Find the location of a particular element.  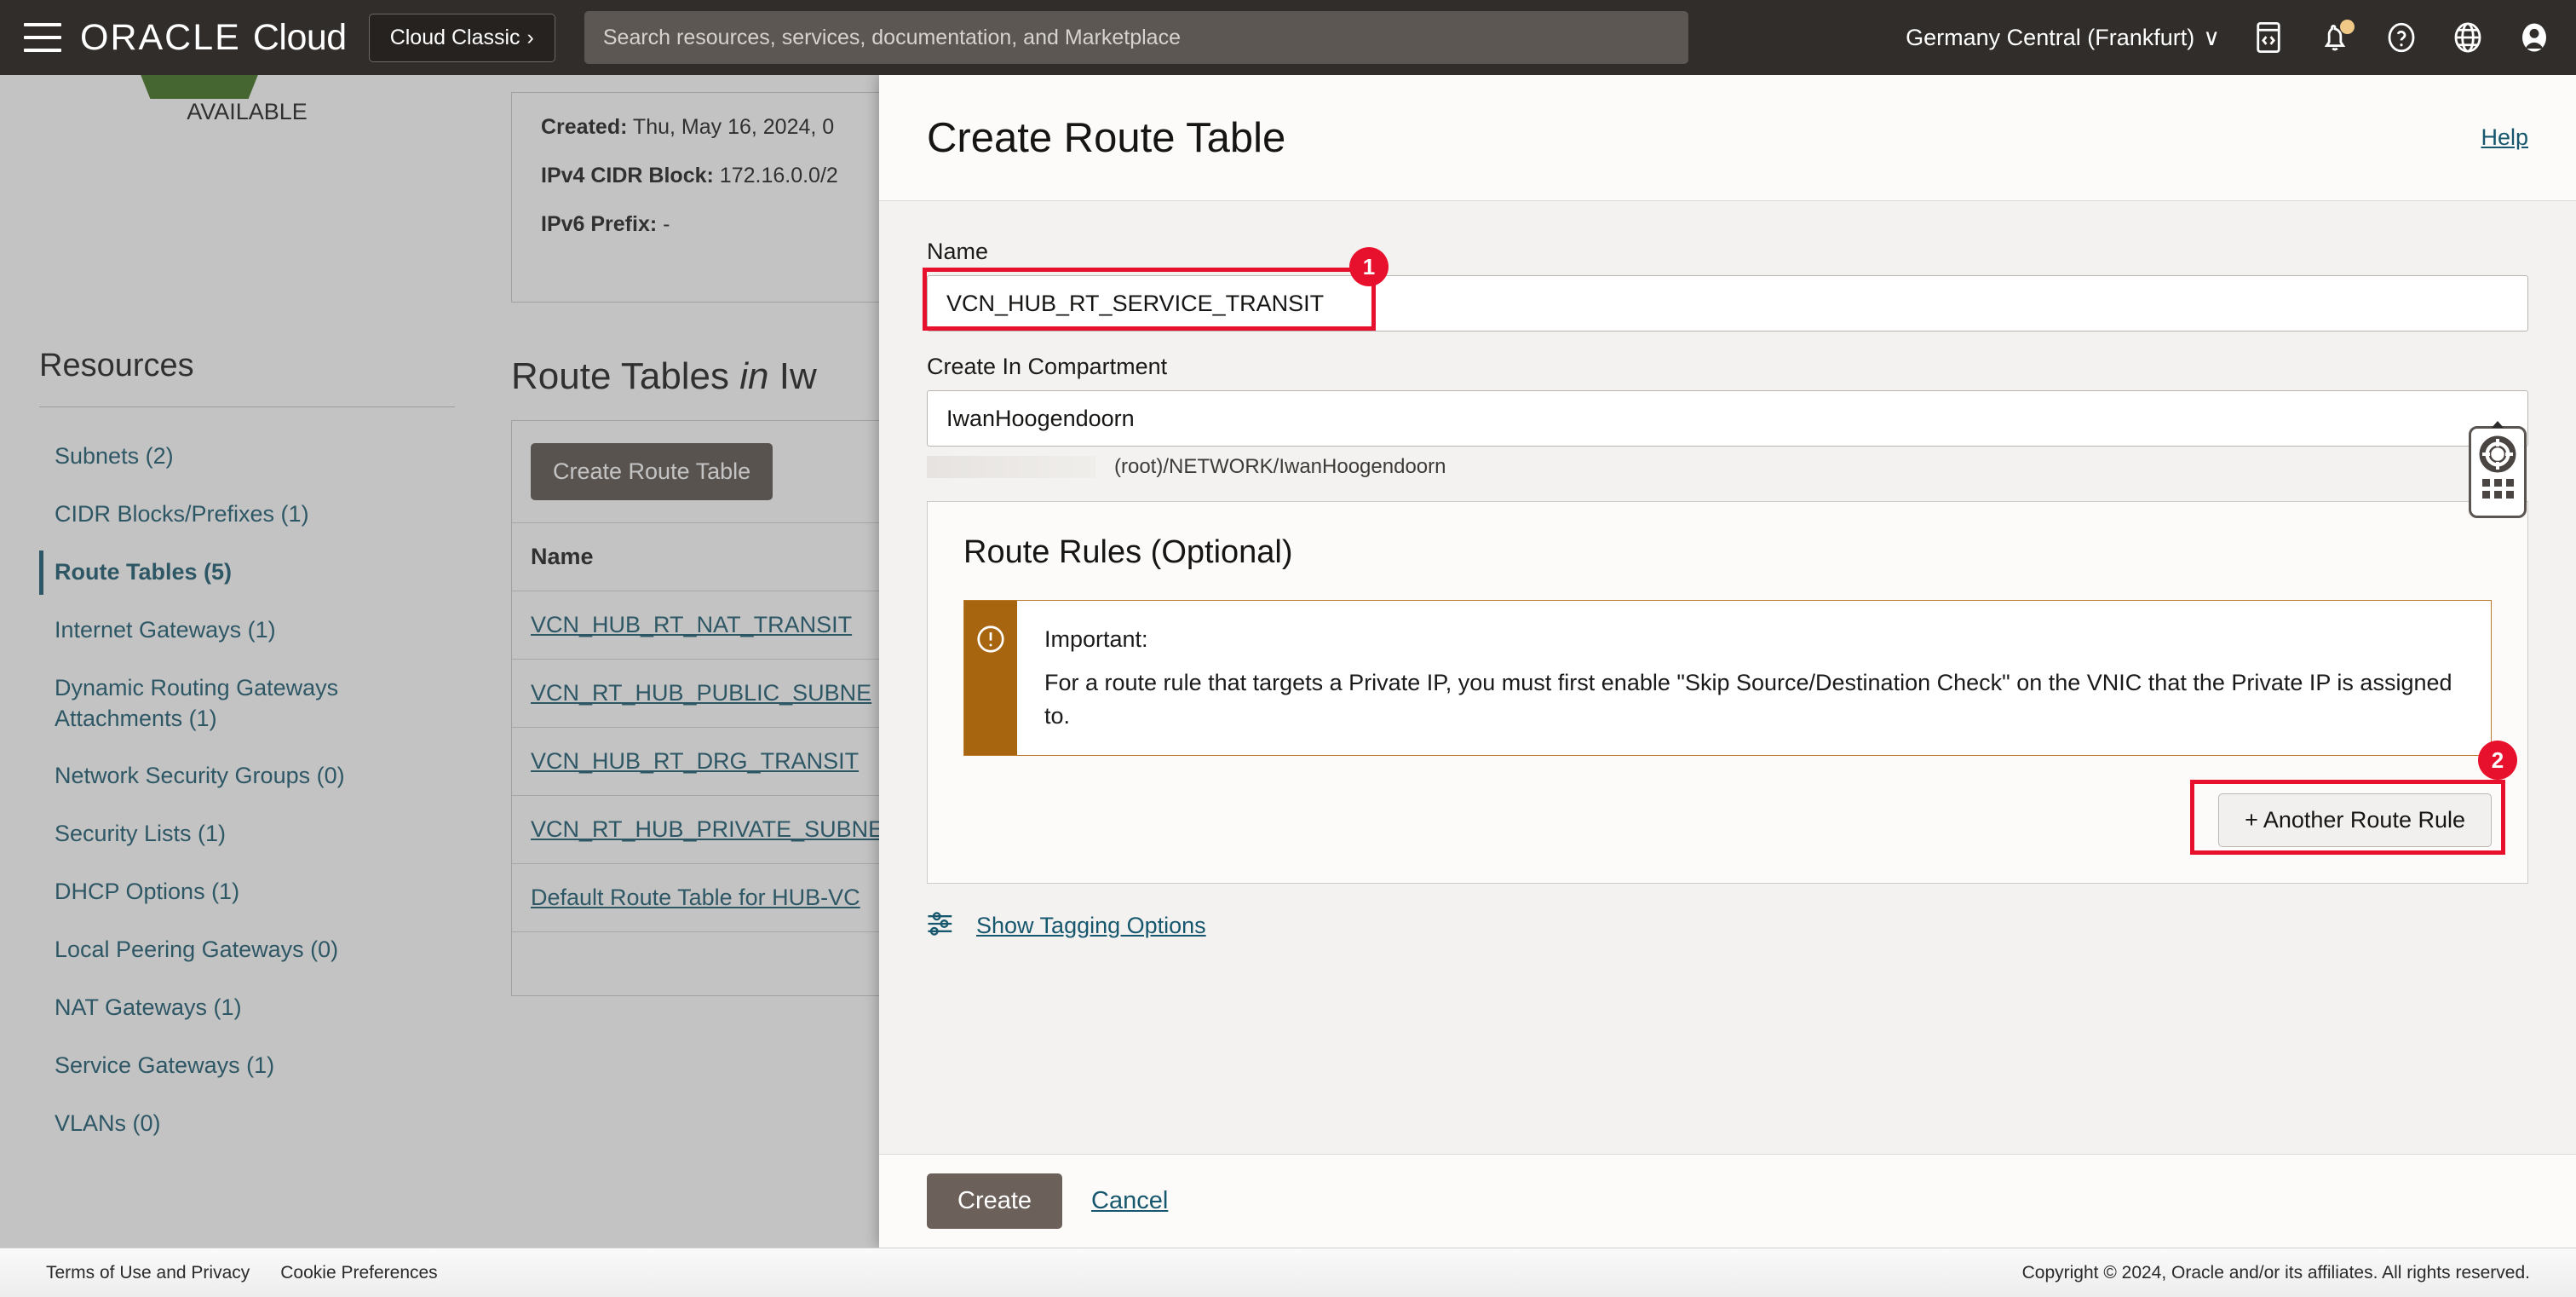

notifications-bell-icon is located at coordinates (2336, 37).